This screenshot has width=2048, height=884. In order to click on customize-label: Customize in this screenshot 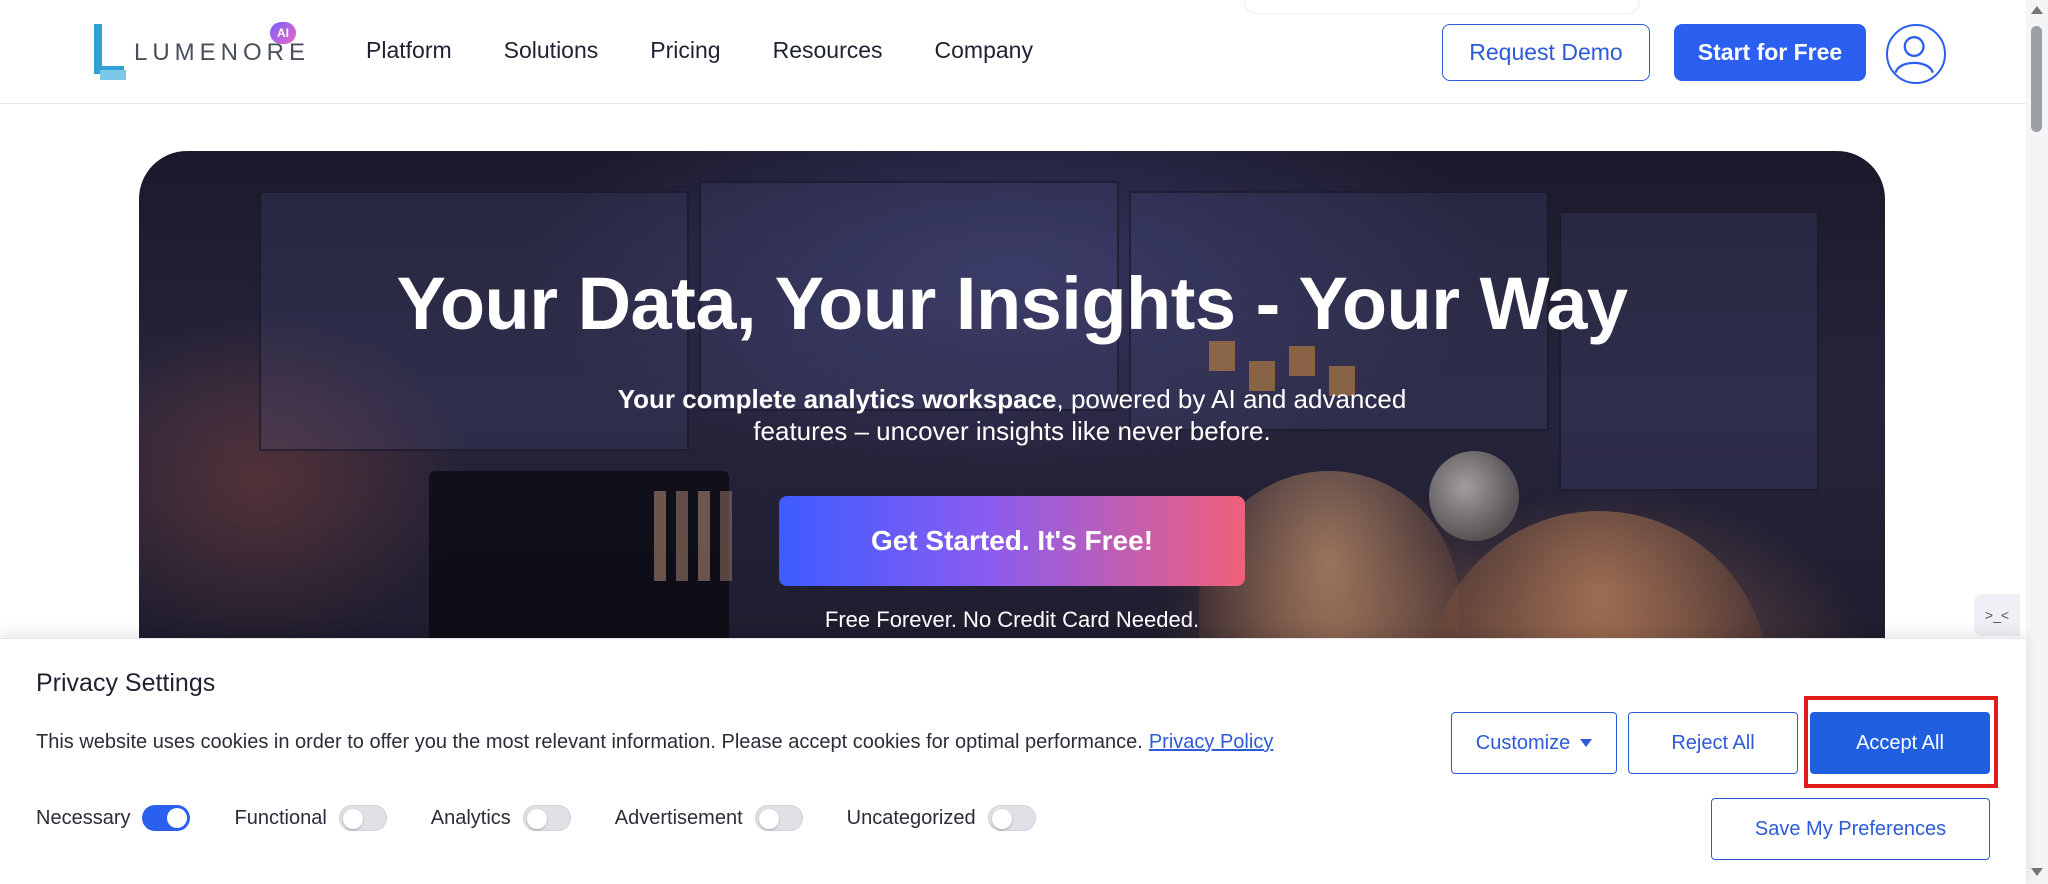, I will do `click(1523, 742)`.